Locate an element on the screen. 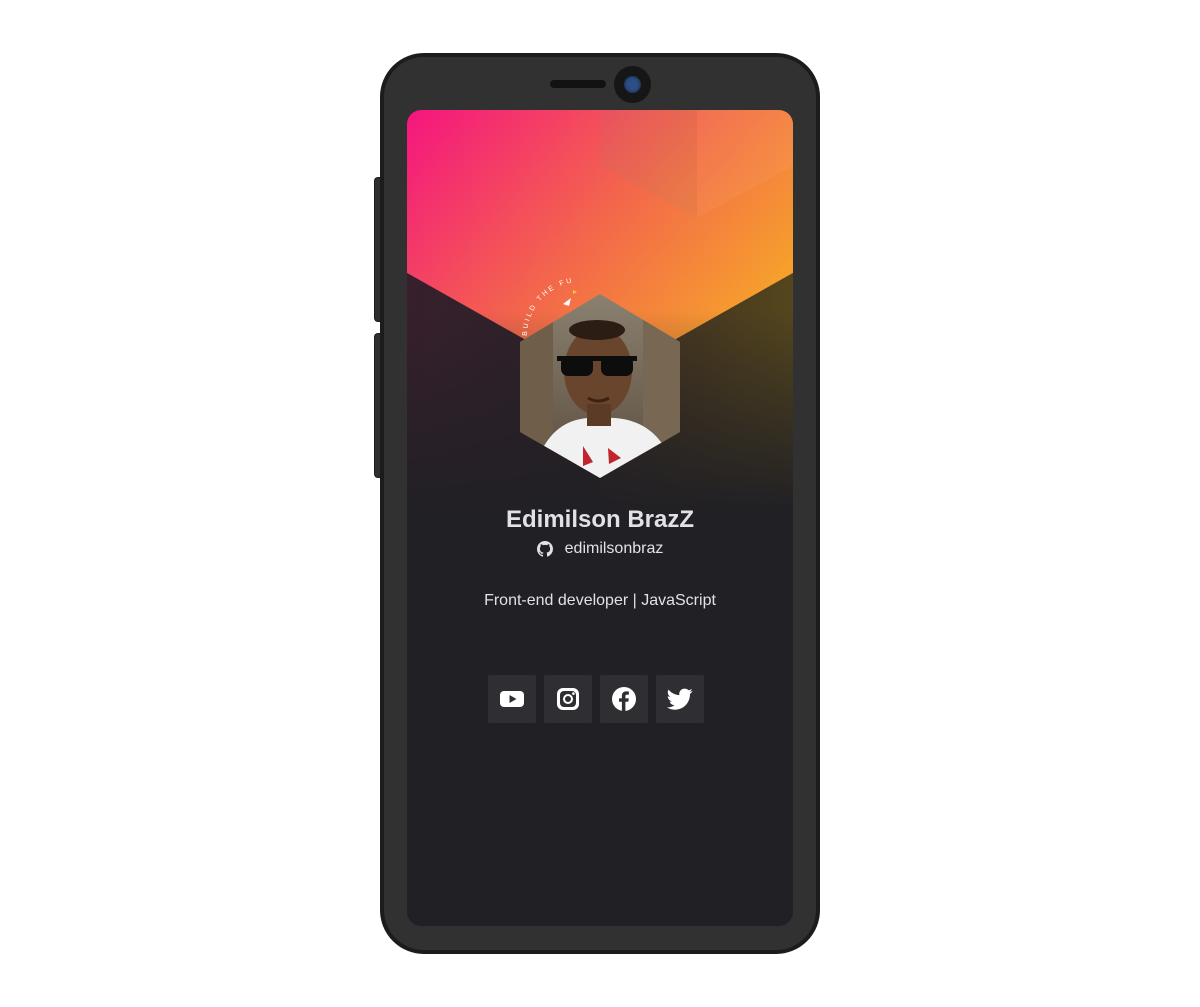  phone-speaker is located at coordinates (578, 84).